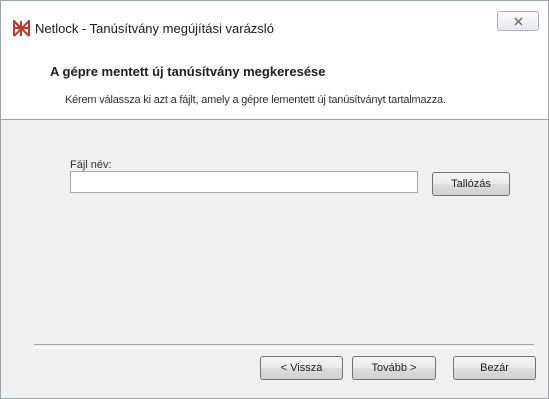 The image size is (549, 399). Describe the element at coordinates (244, 182) in the screenshot. I see `file-name-input` at that location.